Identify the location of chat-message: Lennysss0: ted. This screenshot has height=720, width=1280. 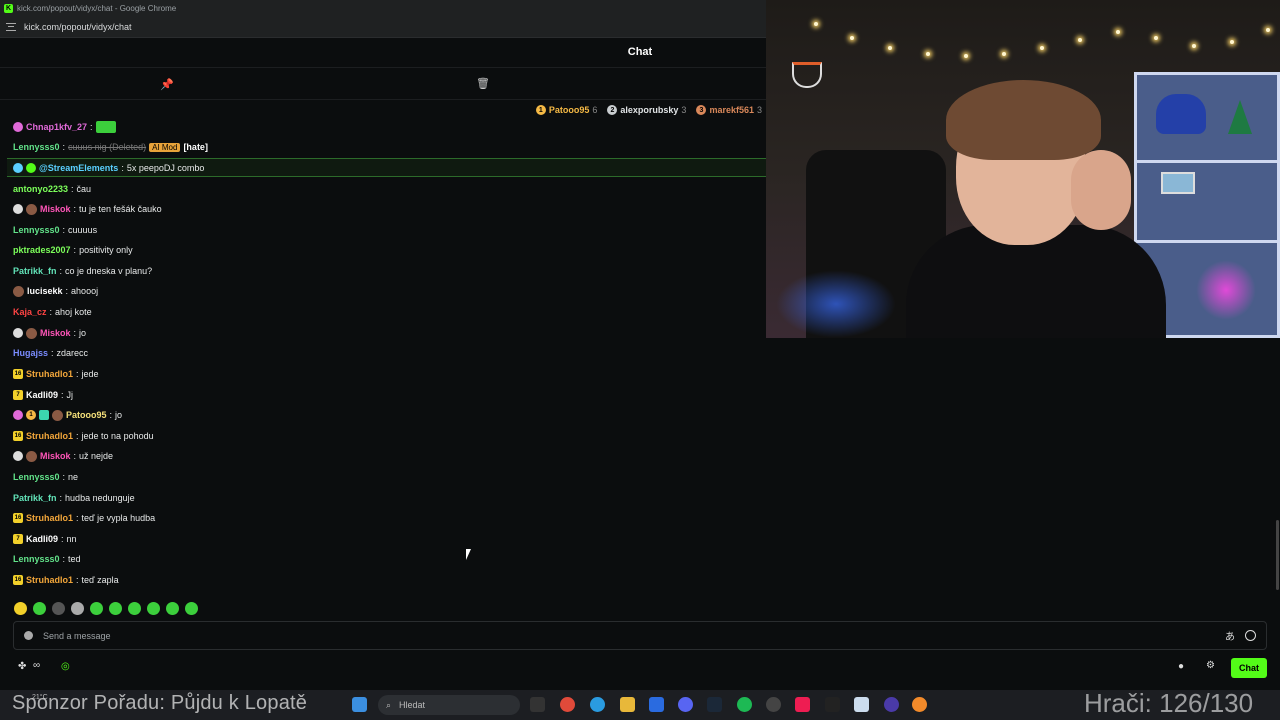
(47, 559).